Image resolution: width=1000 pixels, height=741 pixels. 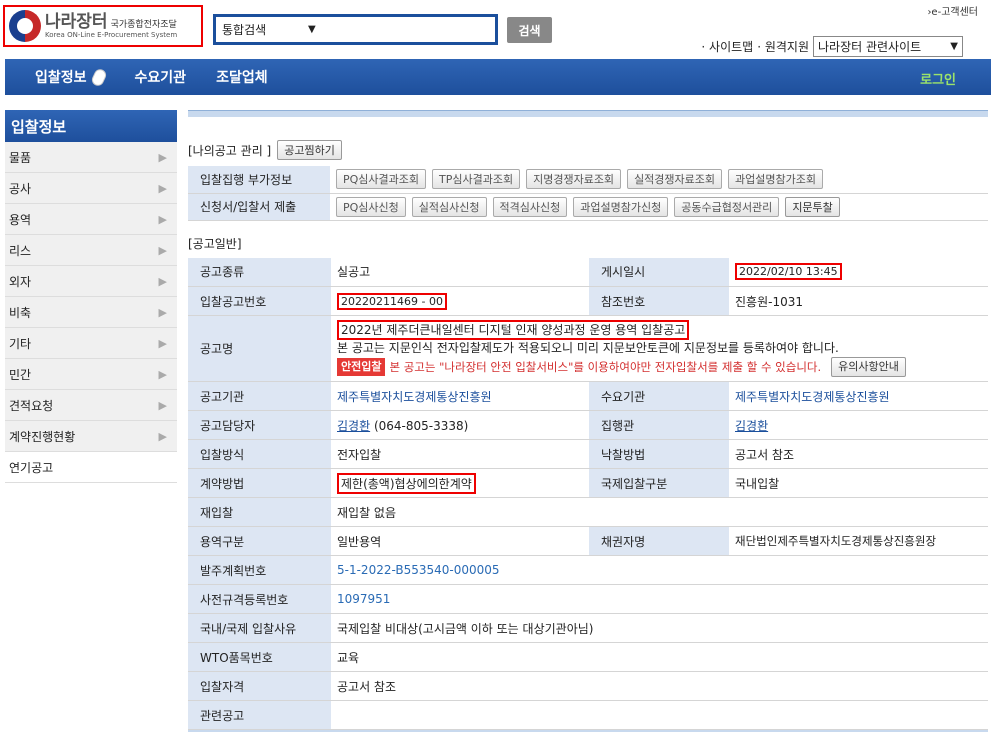 I want to click on chevron-down-icon: ▼, so click(x=954, y=46).